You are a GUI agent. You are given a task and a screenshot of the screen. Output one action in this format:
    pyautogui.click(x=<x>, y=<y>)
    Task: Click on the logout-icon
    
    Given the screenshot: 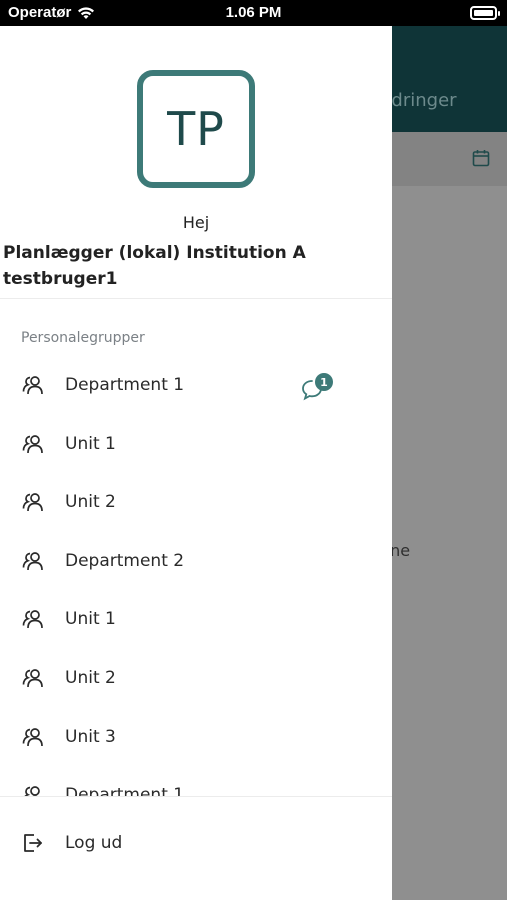 What is the action you would take?
    pyautogui.click(x=33, y=843)
    